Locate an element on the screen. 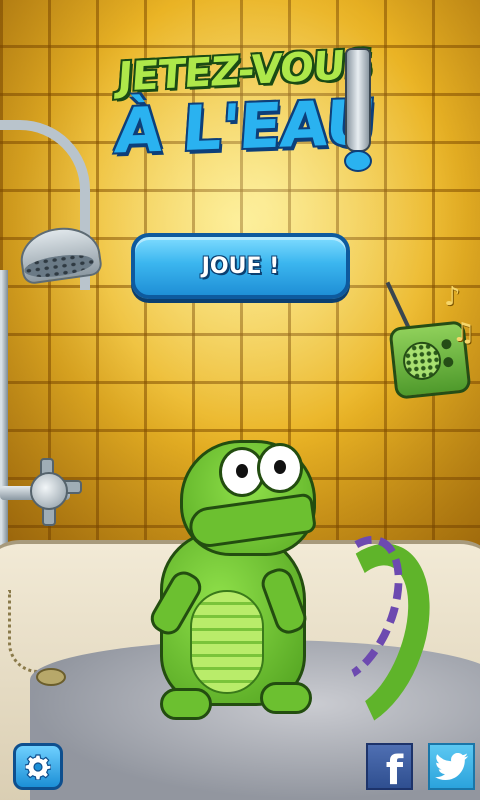 Image resolution: width=480 pixels, height=800 pixels. facebook-button: f is located at coordinates (389, 768).